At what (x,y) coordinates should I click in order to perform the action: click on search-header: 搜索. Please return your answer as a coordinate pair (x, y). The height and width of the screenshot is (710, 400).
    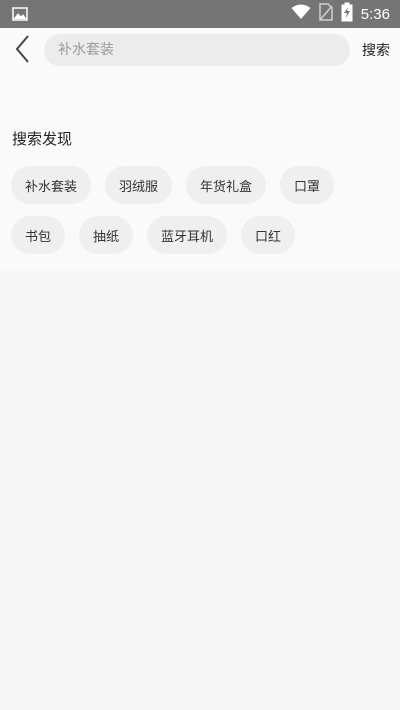
    Looking at the image, I should click on (200, 51).